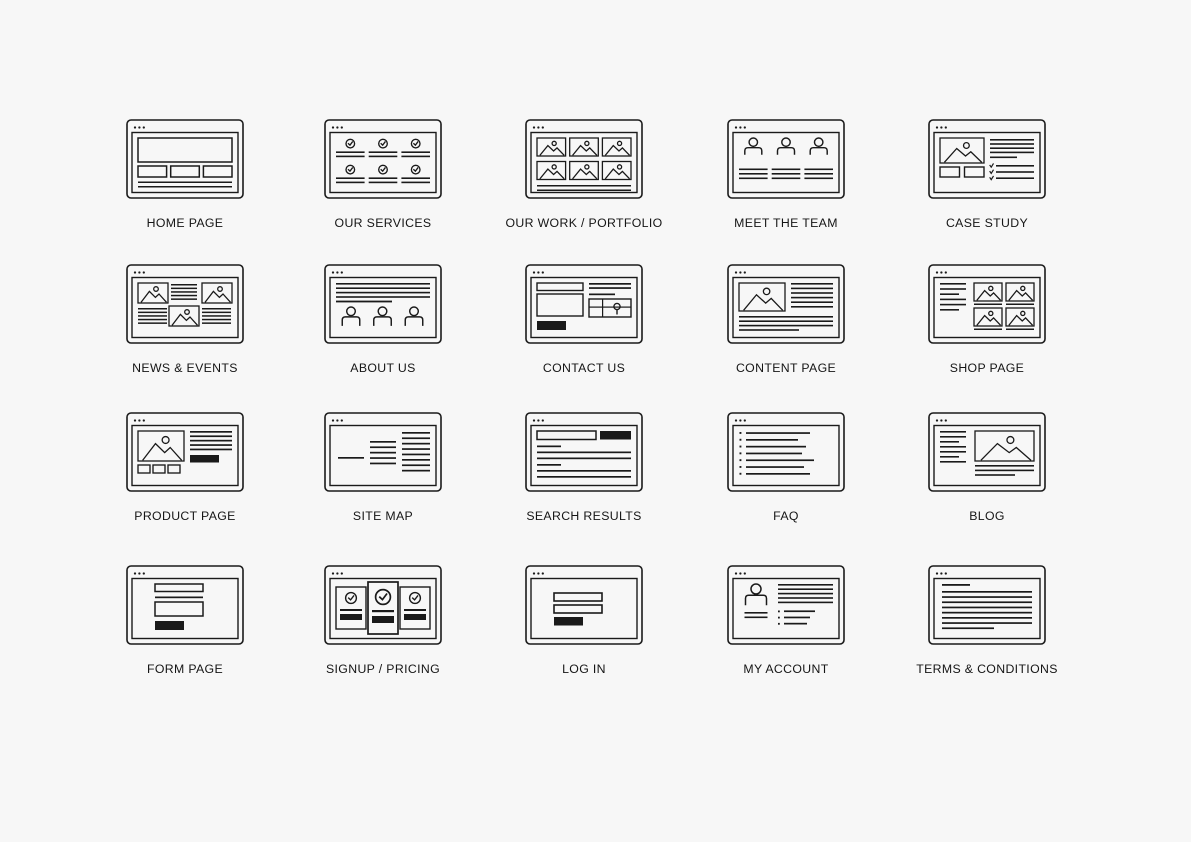 The height and width of the screenshot is (842, 1191). I want to click on browser-hero-three-cards-icon, so click(185, 159).